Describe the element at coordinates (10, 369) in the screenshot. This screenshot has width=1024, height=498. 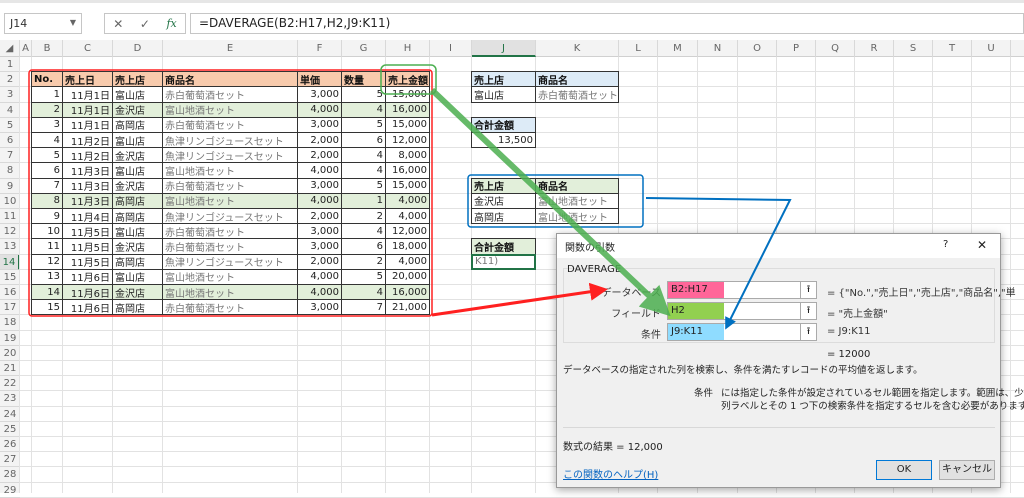
I see `row-header-21: 21` at that location.